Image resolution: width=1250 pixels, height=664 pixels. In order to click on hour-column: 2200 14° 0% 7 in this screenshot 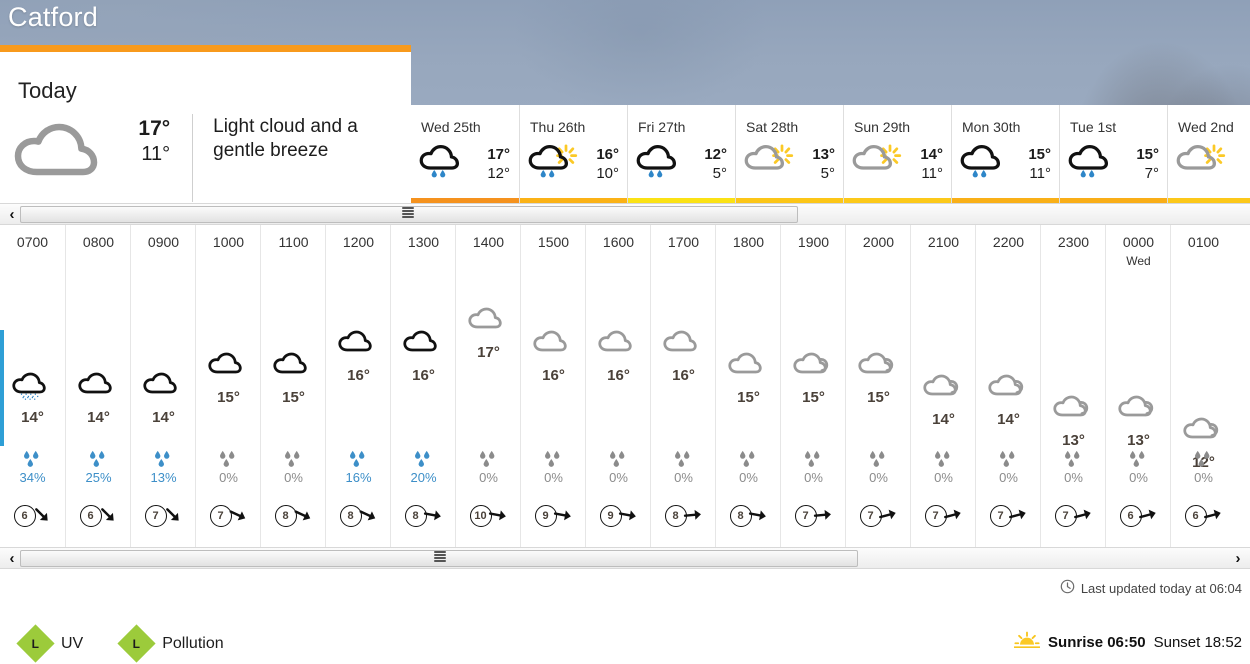, I will do `click(1007, 386)`.